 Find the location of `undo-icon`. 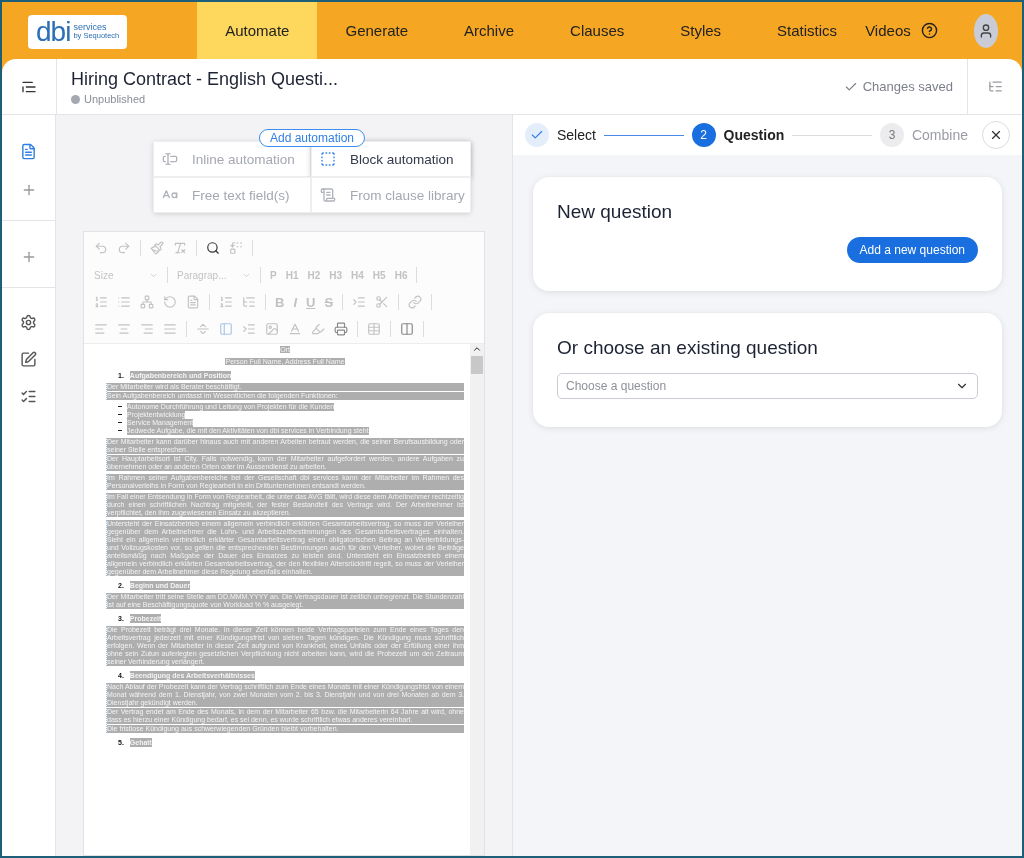

undo-icon is located at coordinates (101, 248).